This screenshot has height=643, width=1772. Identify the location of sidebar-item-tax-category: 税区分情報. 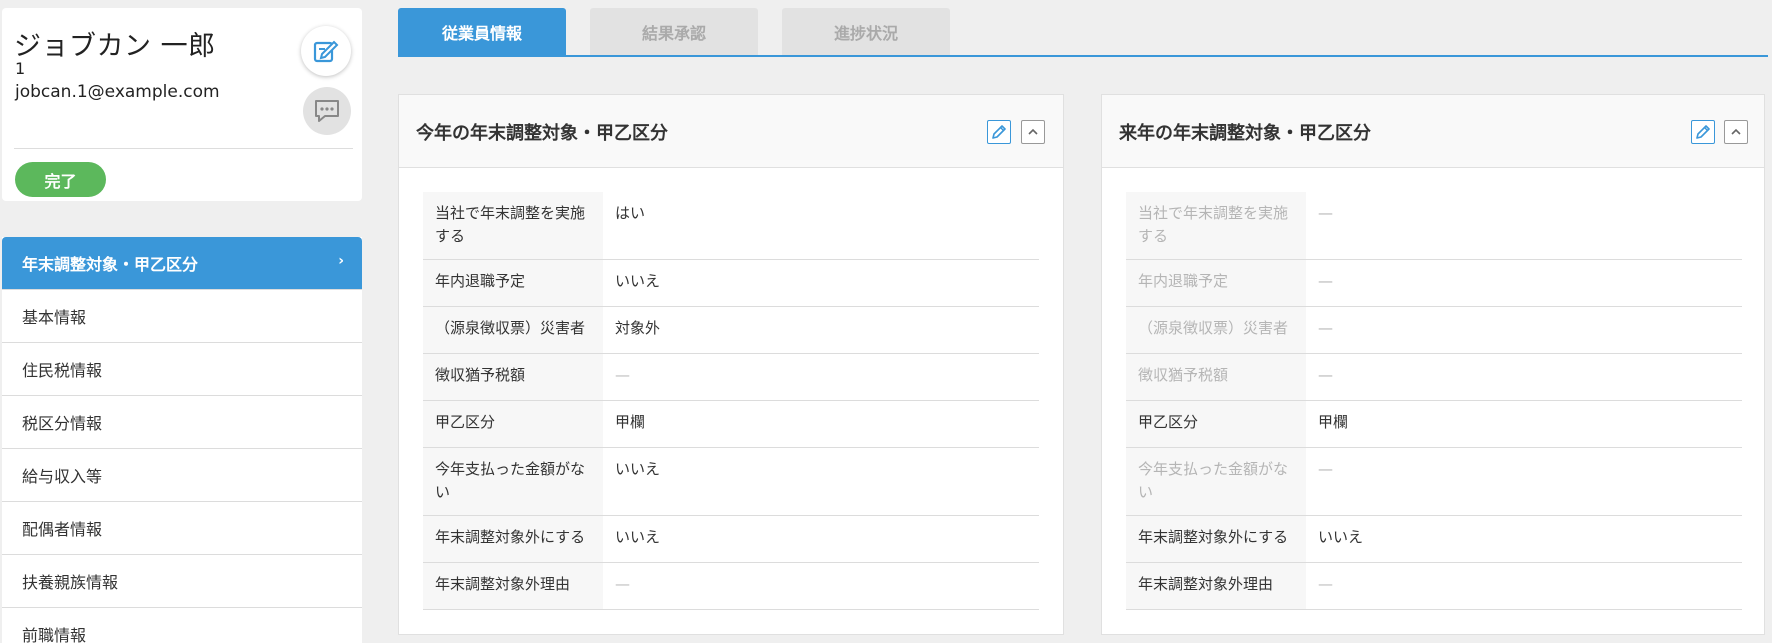
(182, 422).